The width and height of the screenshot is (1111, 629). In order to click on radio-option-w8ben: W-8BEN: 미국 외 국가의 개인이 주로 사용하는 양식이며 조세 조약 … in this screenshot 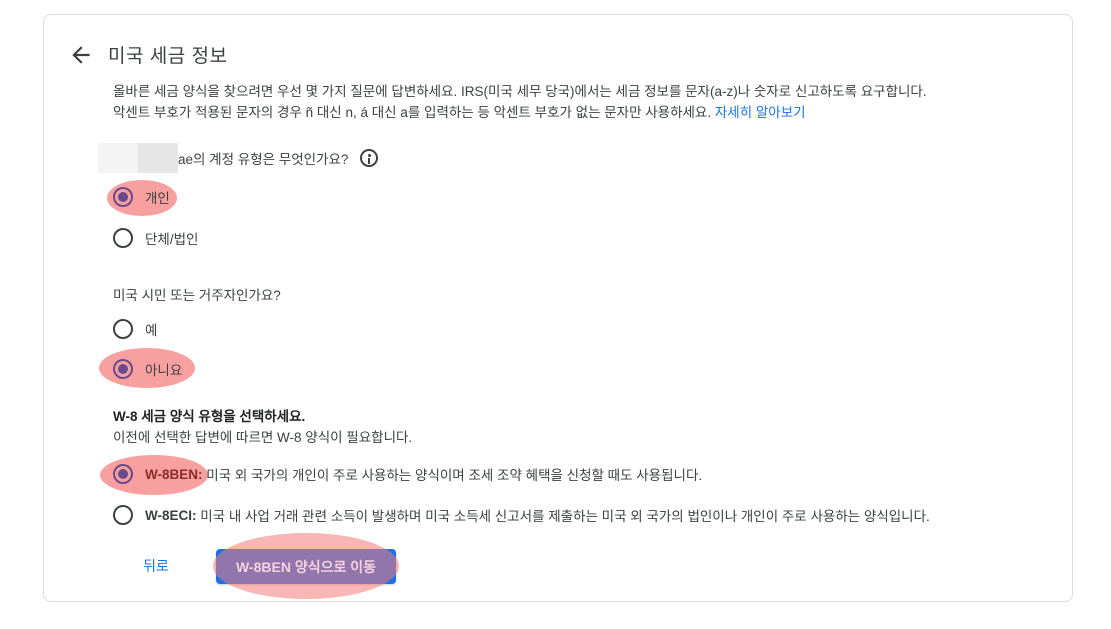, I will do `click(407, 474)`.